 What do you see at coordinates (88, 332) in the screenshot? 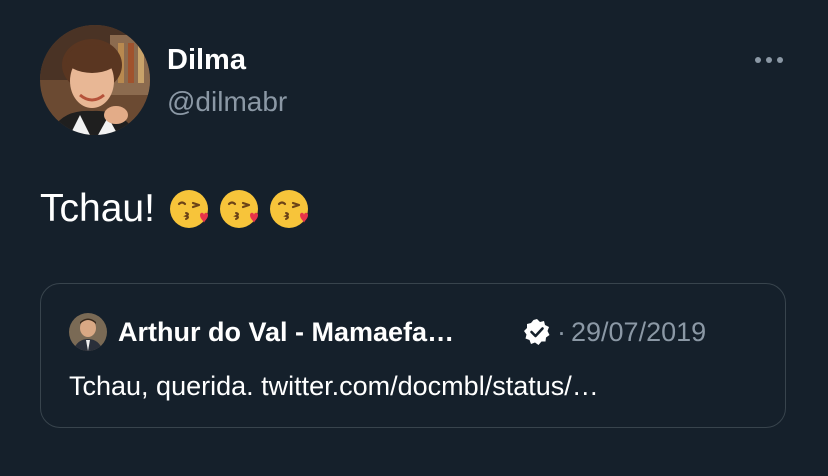
I see `quoted-author-avatar` at bounding box center [88, 332].